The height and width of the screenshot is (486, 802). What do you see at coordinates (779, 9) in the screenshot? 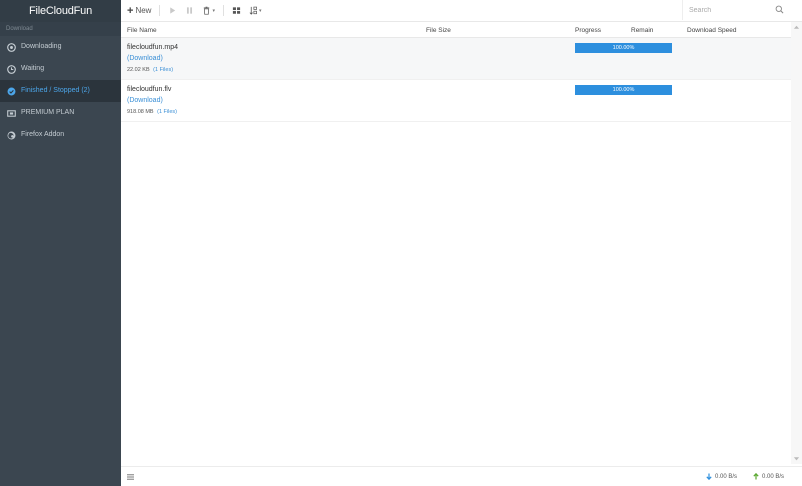
I see `search-icon` at bounding box center [779, 9].